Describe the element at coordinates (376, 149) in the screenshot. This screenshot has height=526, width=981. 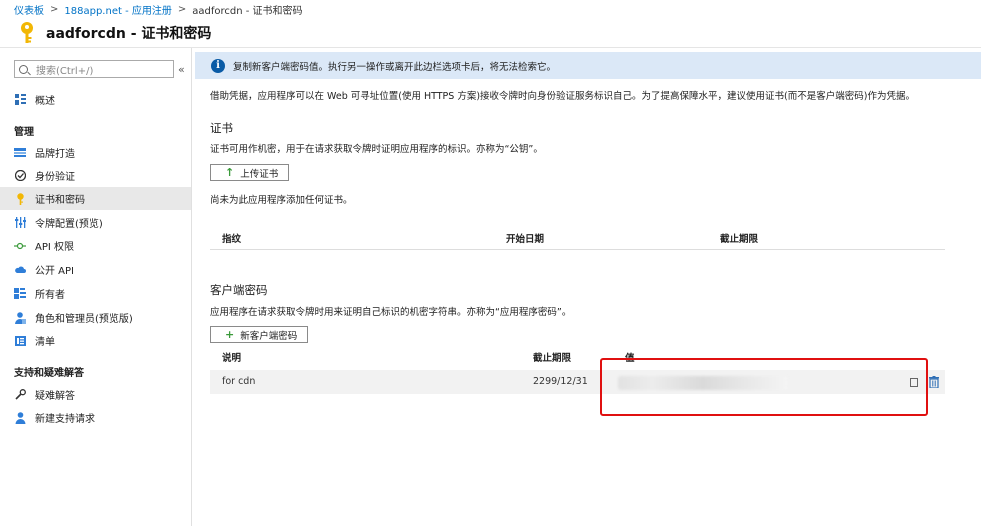
I see `certificates-description: 证书可用作机密，用于在请求获取令牌时证明应用程序的标识。亦称为“公钥”。` at that location.